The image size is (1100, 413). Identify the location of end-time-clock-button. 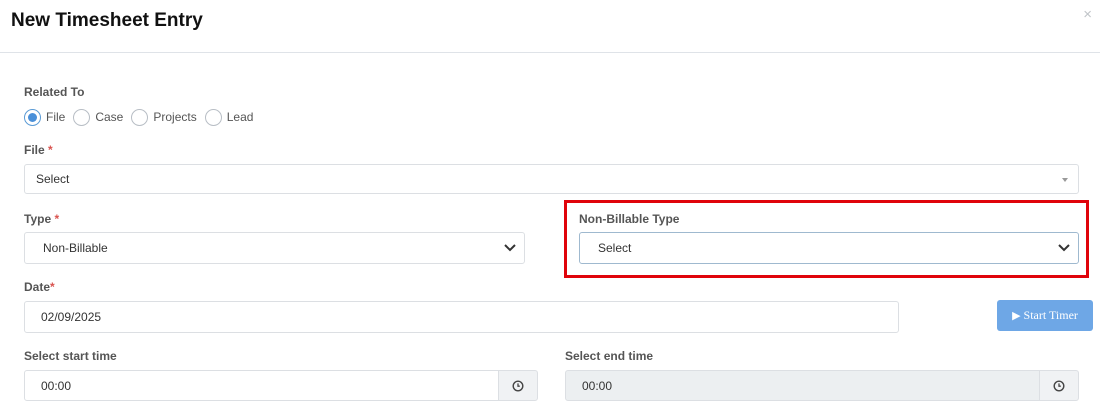
(1059, 385).